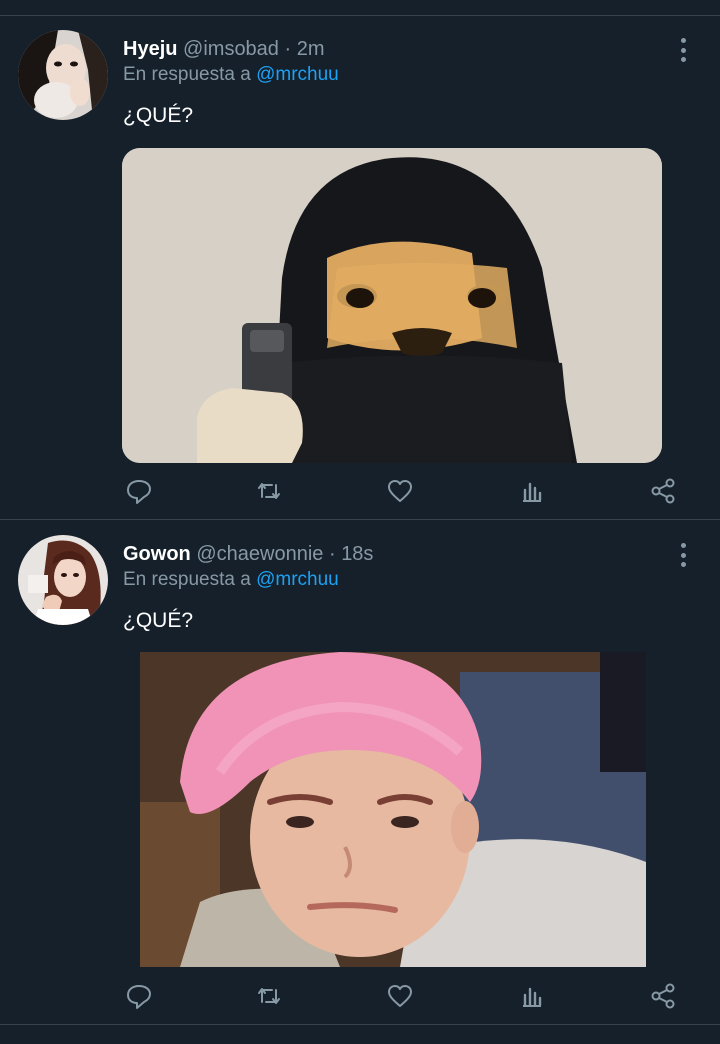 Image resolution: width=720 pixels, height=1044 pixels. I want to click on display-name: Gowon, so click(157, 554).